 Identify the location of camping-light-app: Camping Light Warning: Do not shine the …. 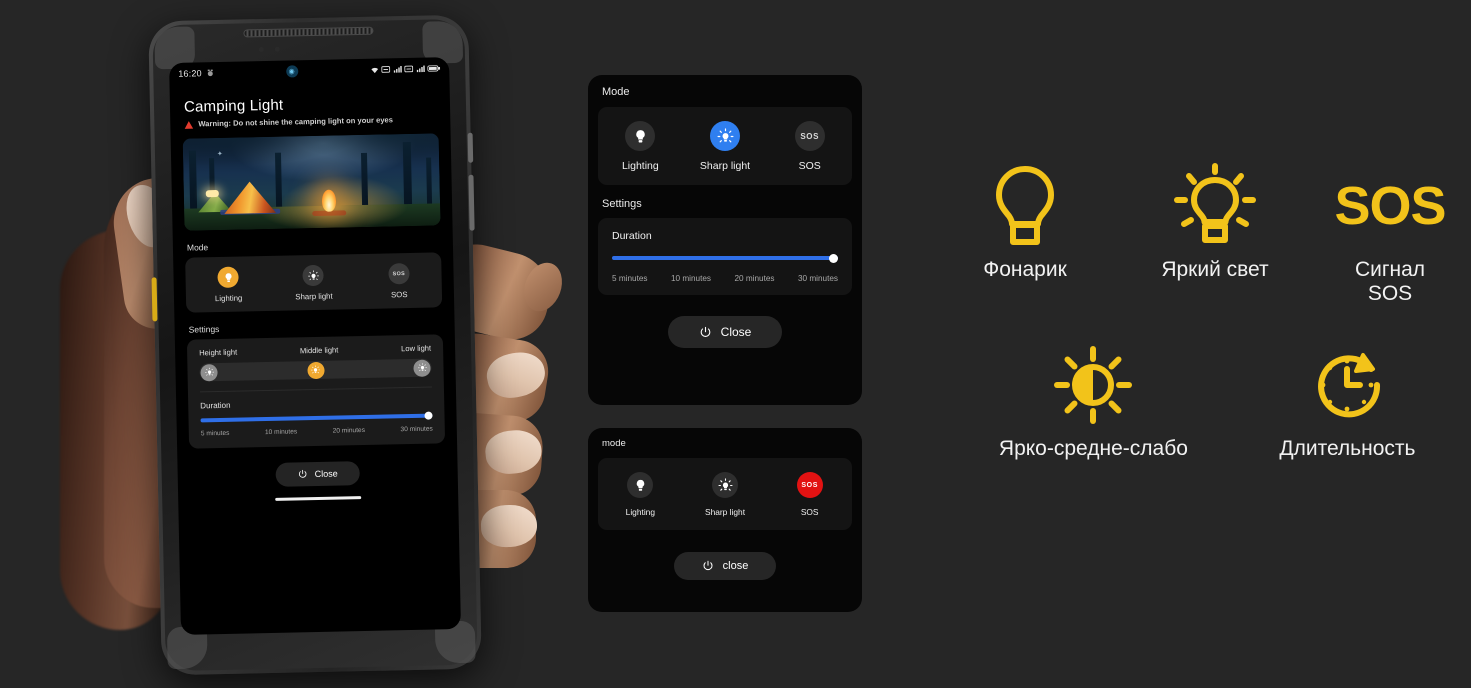
(314, 291).